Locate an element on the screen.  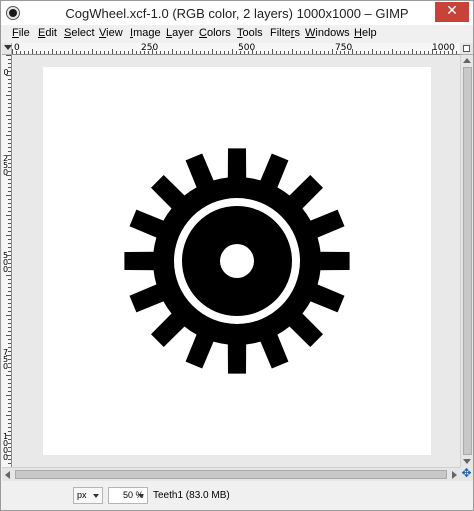
scroll-up-arrow-icon is located at coordinates (467, 60).